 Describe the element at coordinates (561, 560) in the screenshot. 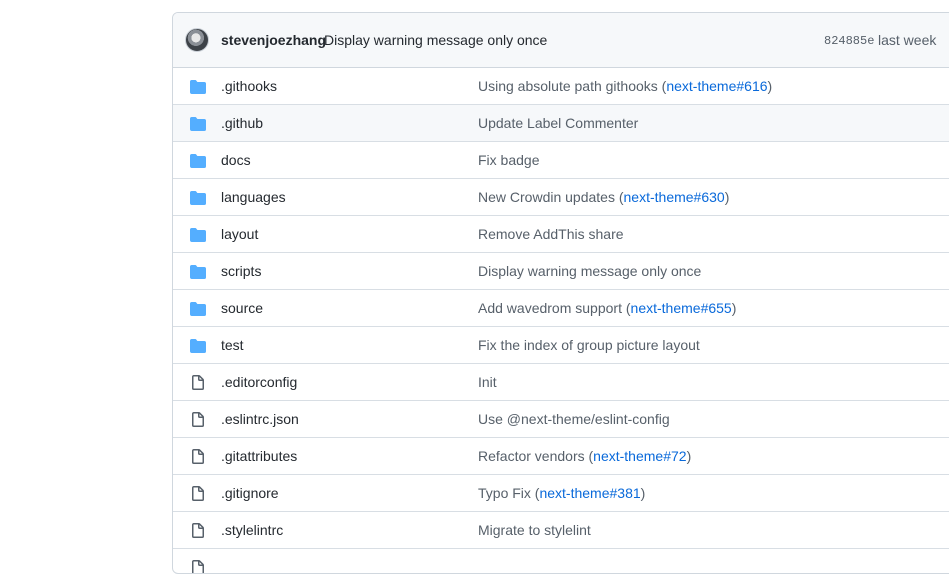

I see `file-row` at that location.